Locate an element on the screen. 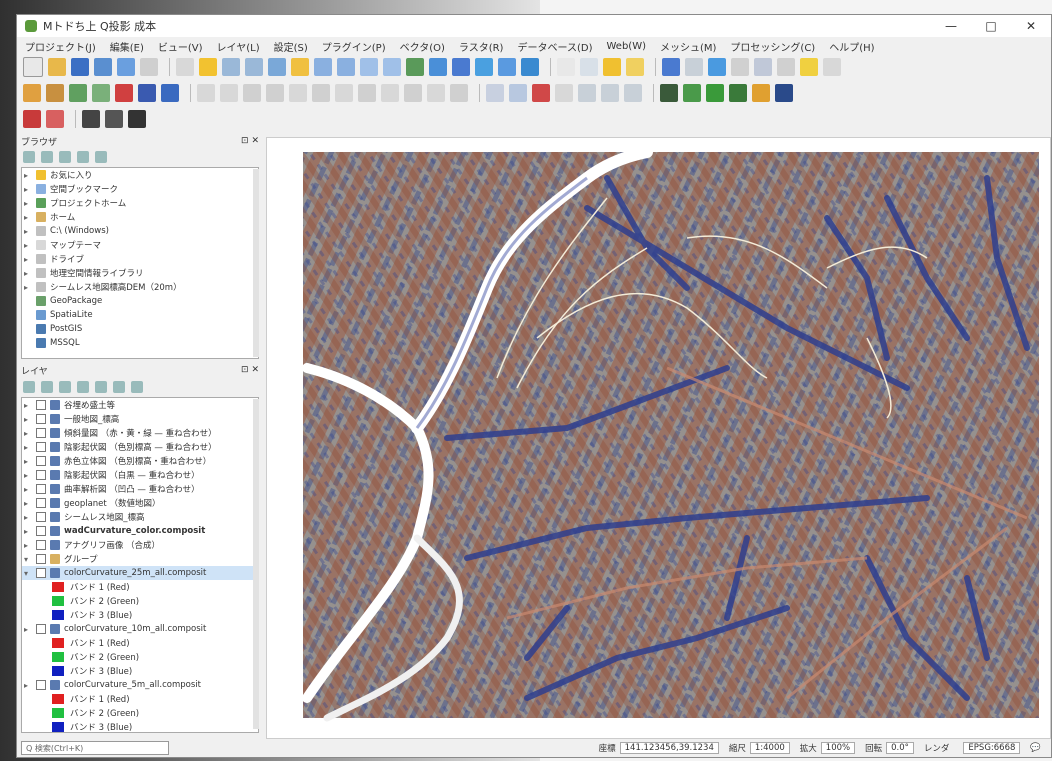 This screenshot has width=1052, height=761. swap-arrows-icon is located at coordinates (137, 119).